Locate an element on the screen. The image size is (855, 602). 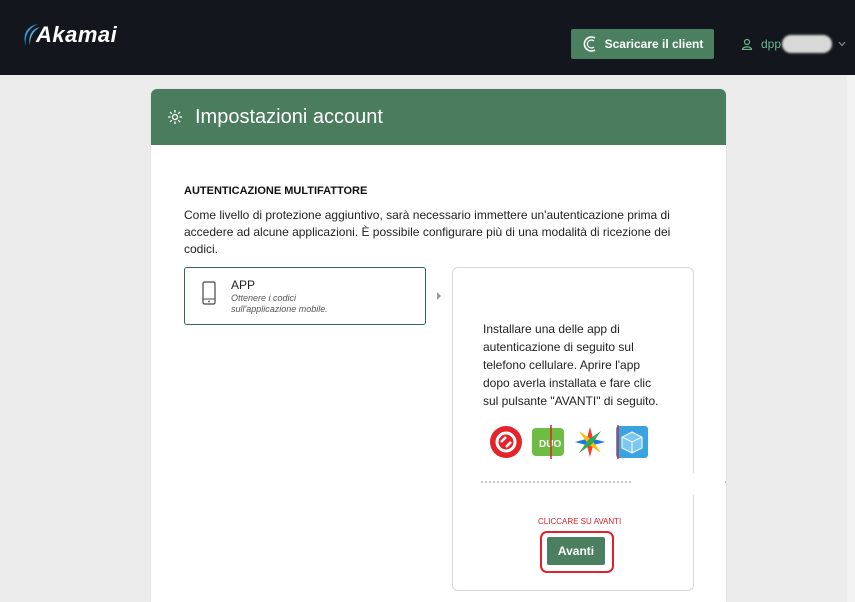
google-authenticator-icon is located at coordinates (590, 444).